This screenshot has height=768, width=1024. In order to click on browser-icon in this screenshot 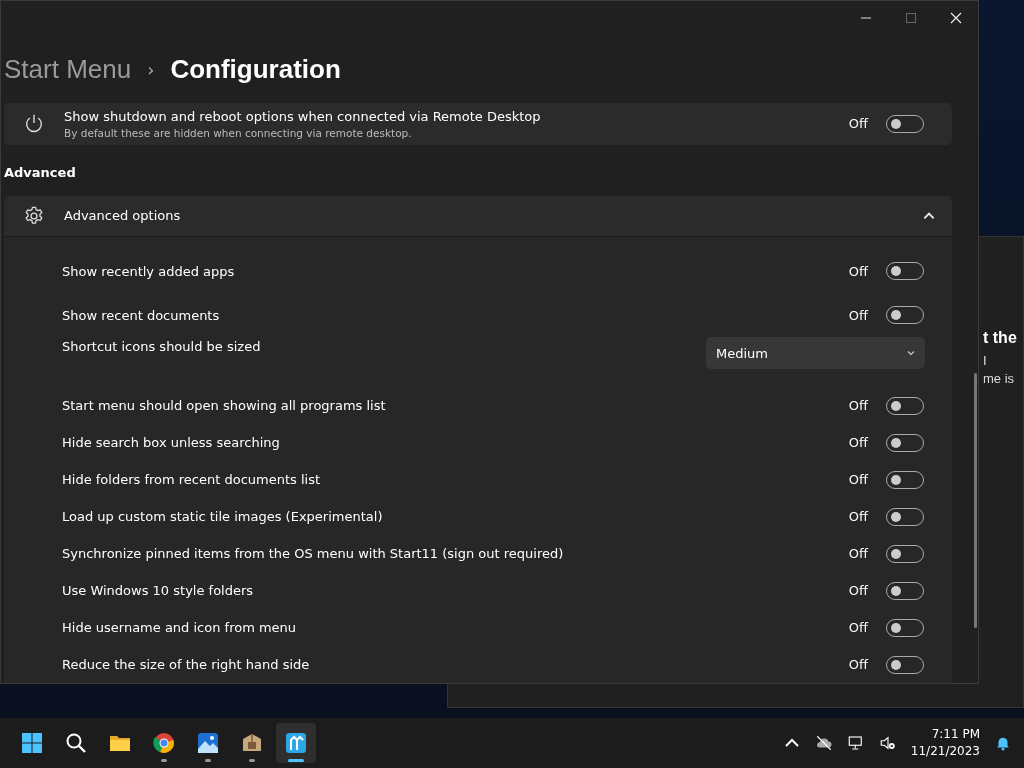, I will do `click(164, 743)`.